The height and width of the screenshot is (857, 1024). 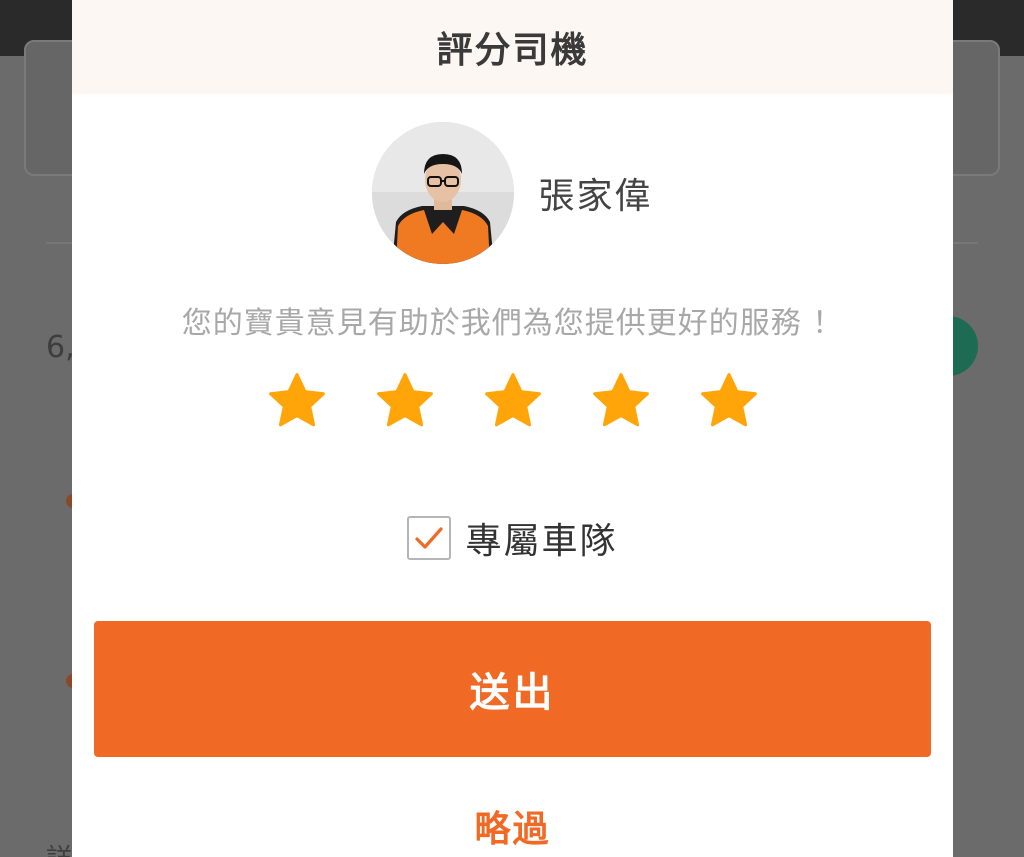 What do you see at coordinates (512, 50) in the screenshot?
I see `dialog-title: 評分司機` at bounding box center [512, 50].